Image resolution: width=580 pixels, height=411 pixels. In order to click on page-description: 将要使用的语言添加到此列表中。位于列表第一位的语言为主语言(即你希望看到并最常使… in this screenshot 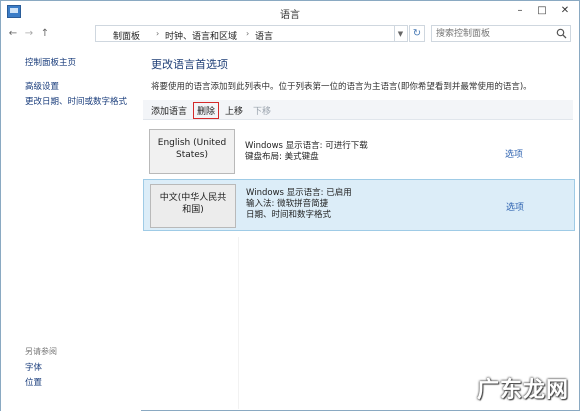, I will do `click(341, 87)`.